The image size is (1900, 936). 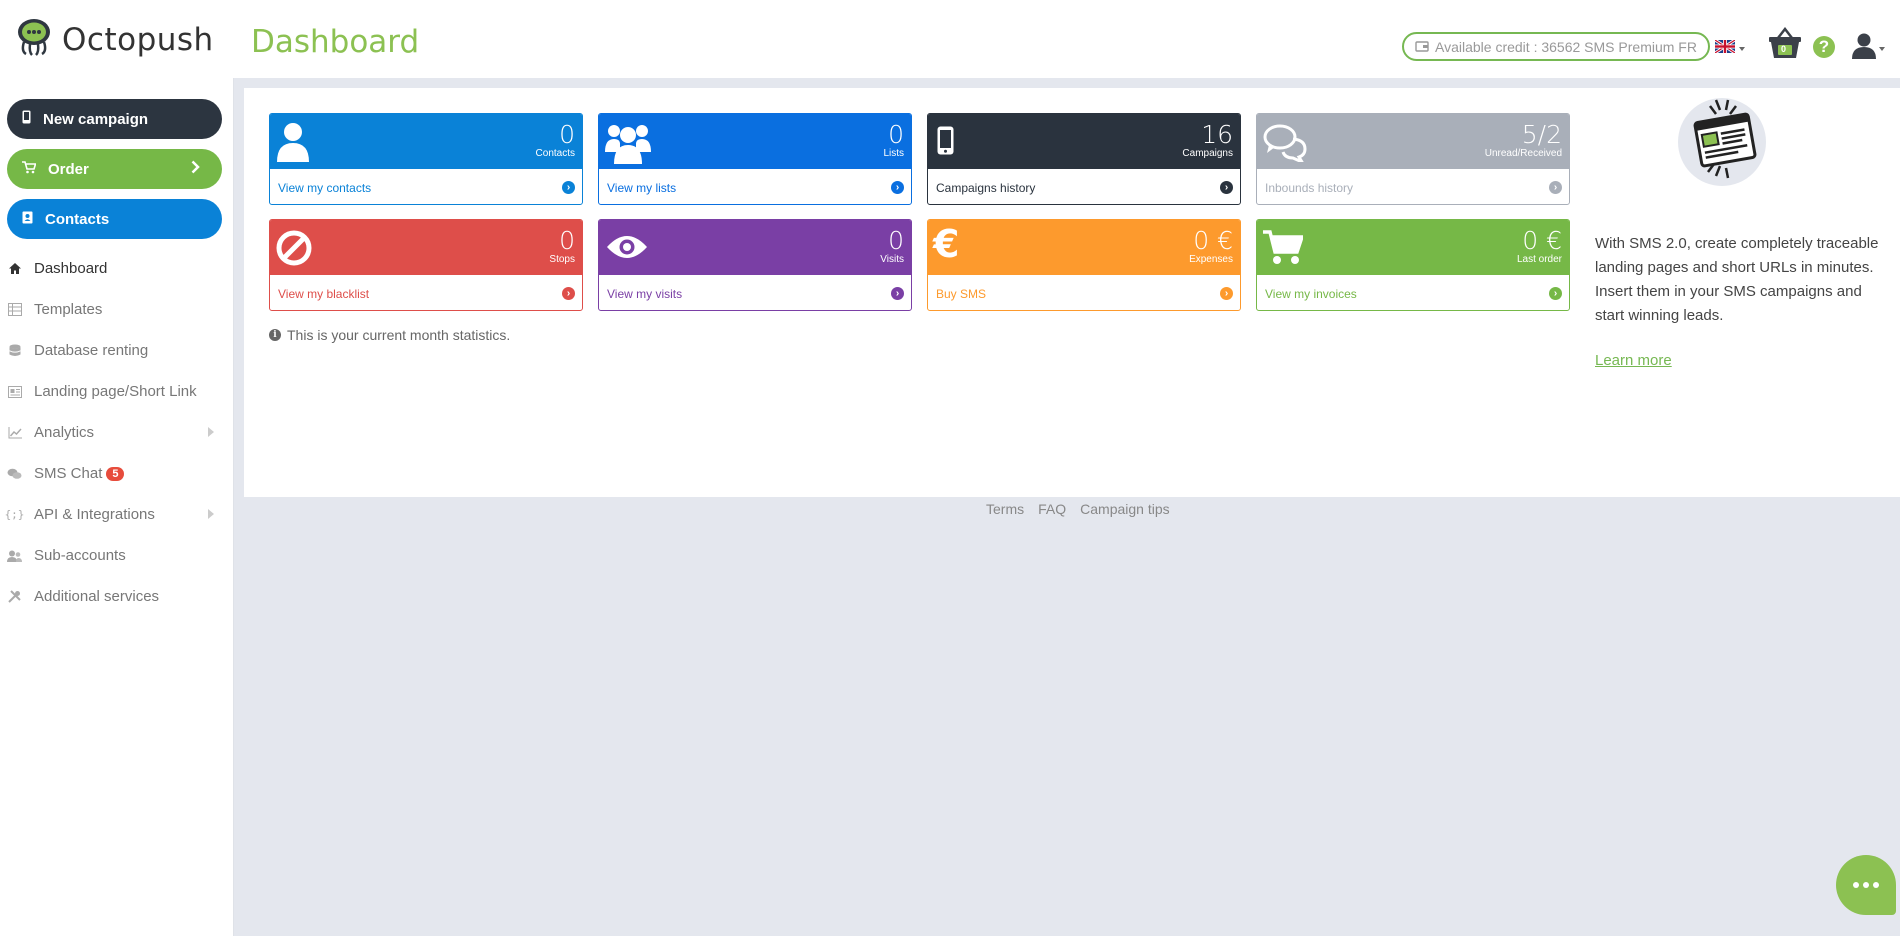 What do you see at coordinates (426, 141) in the screenshot?
I see `card-header: 0 Contacts` at bounding box center [426, 141].